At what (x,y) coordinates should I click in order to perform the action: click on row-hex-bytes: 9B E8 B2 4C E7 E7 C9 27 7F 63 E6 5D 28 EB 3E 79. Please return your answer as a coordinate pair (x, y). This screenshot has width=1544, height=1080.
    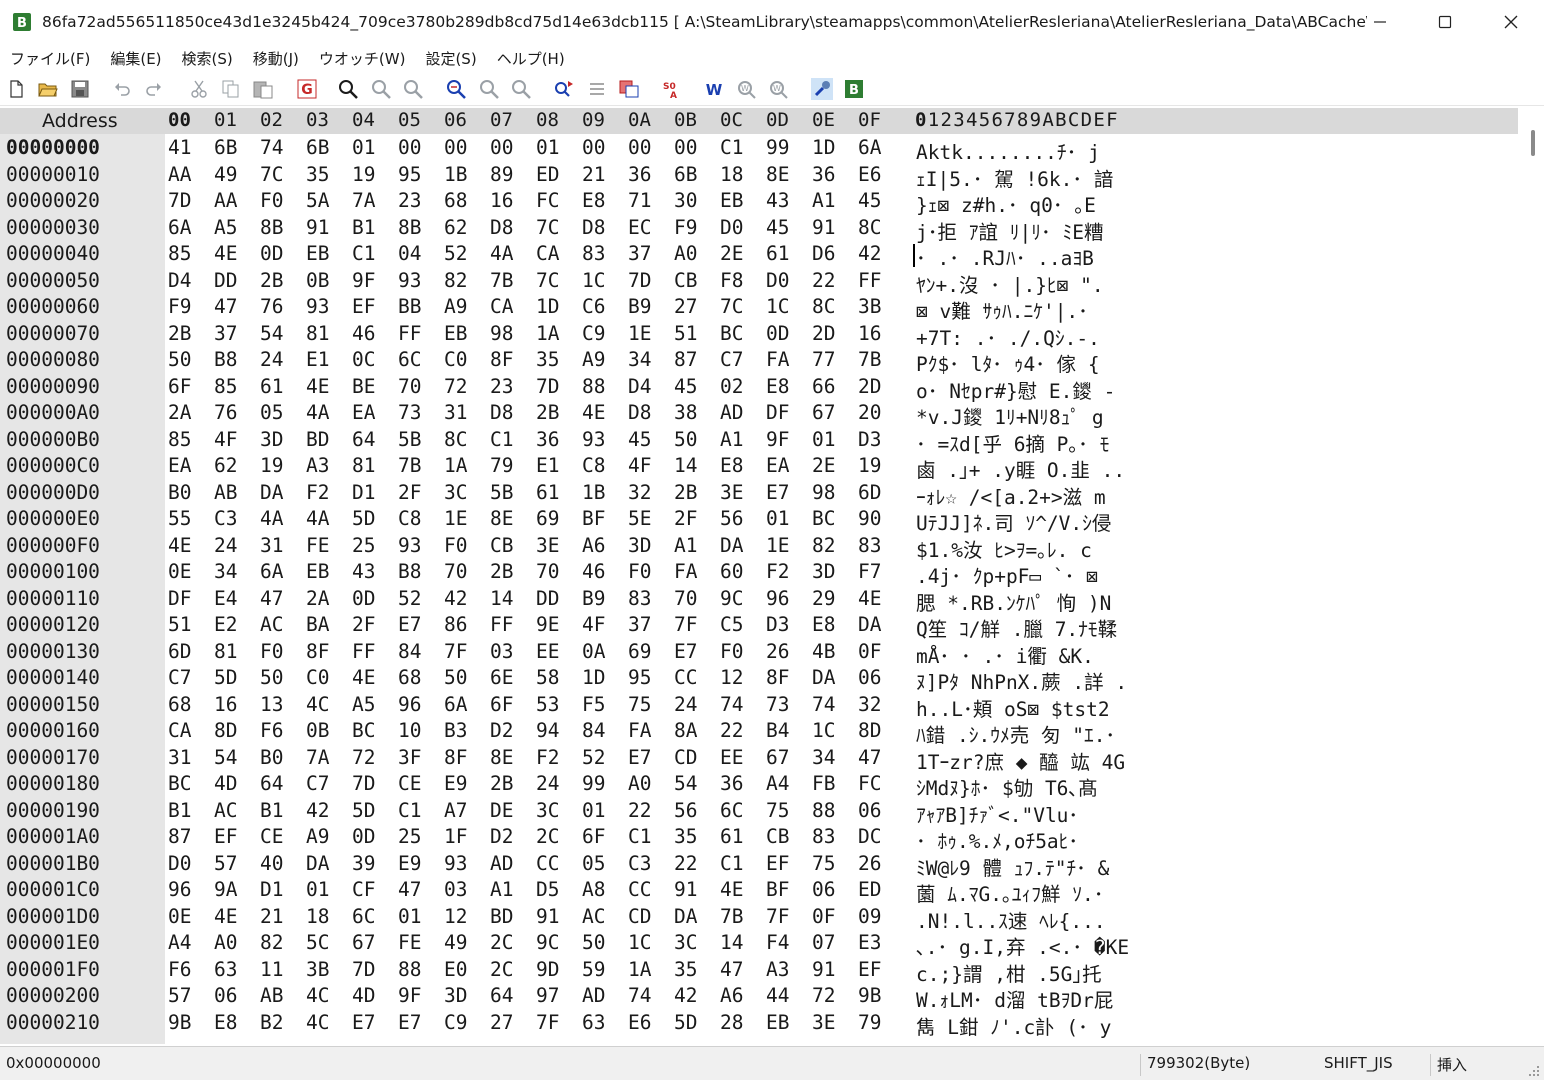
    Looking at the image, I should click on (536, 1022).